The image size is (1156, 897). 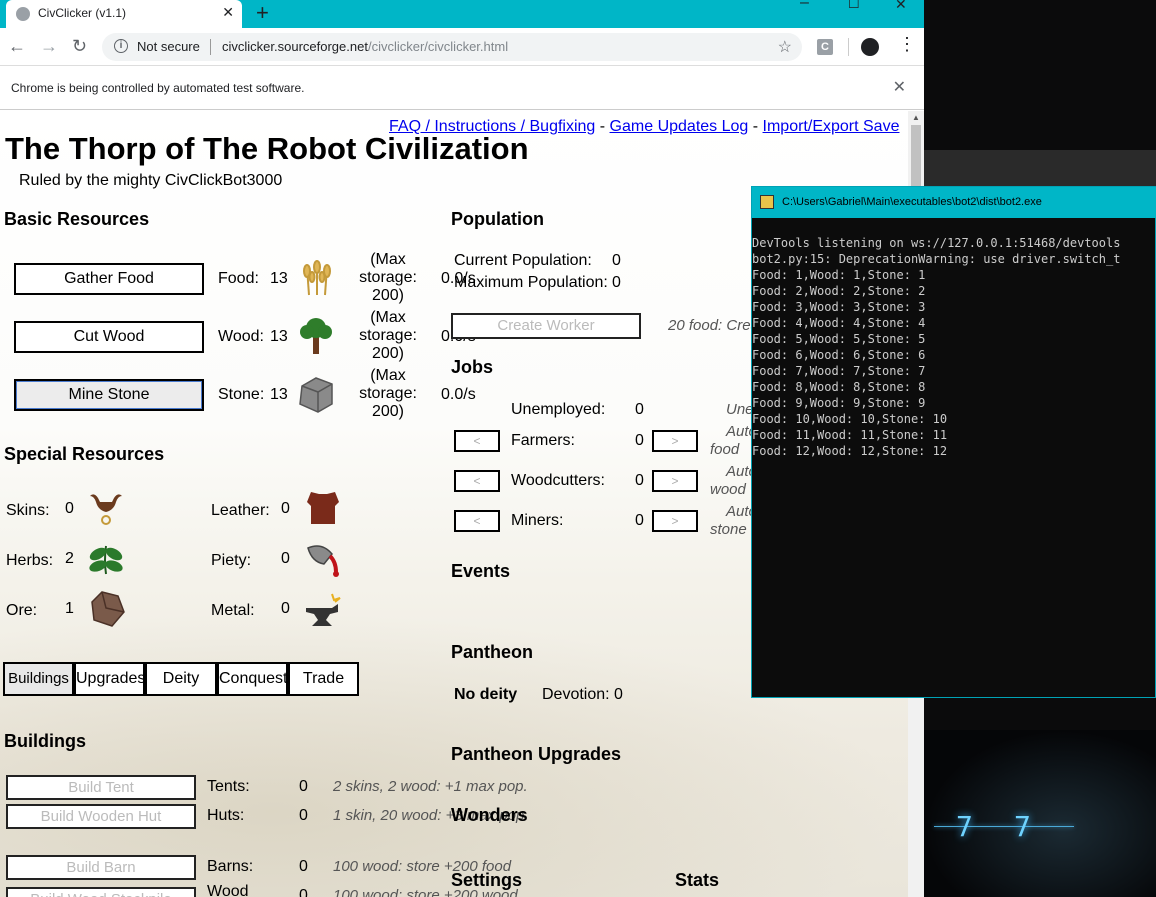 What do you see at coordinates (839, 371) in the screenshot?
I see `console-line: Food: 7,Wood: 7,Stone: 7` at bounding box center [839, 371].